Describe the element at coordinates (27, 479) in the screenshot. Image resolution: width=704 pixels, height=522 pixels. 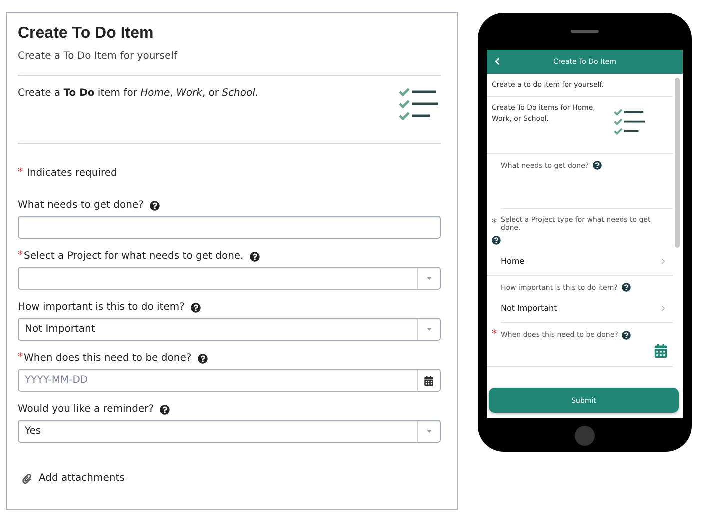
I see `paperclip-icon` at that location.